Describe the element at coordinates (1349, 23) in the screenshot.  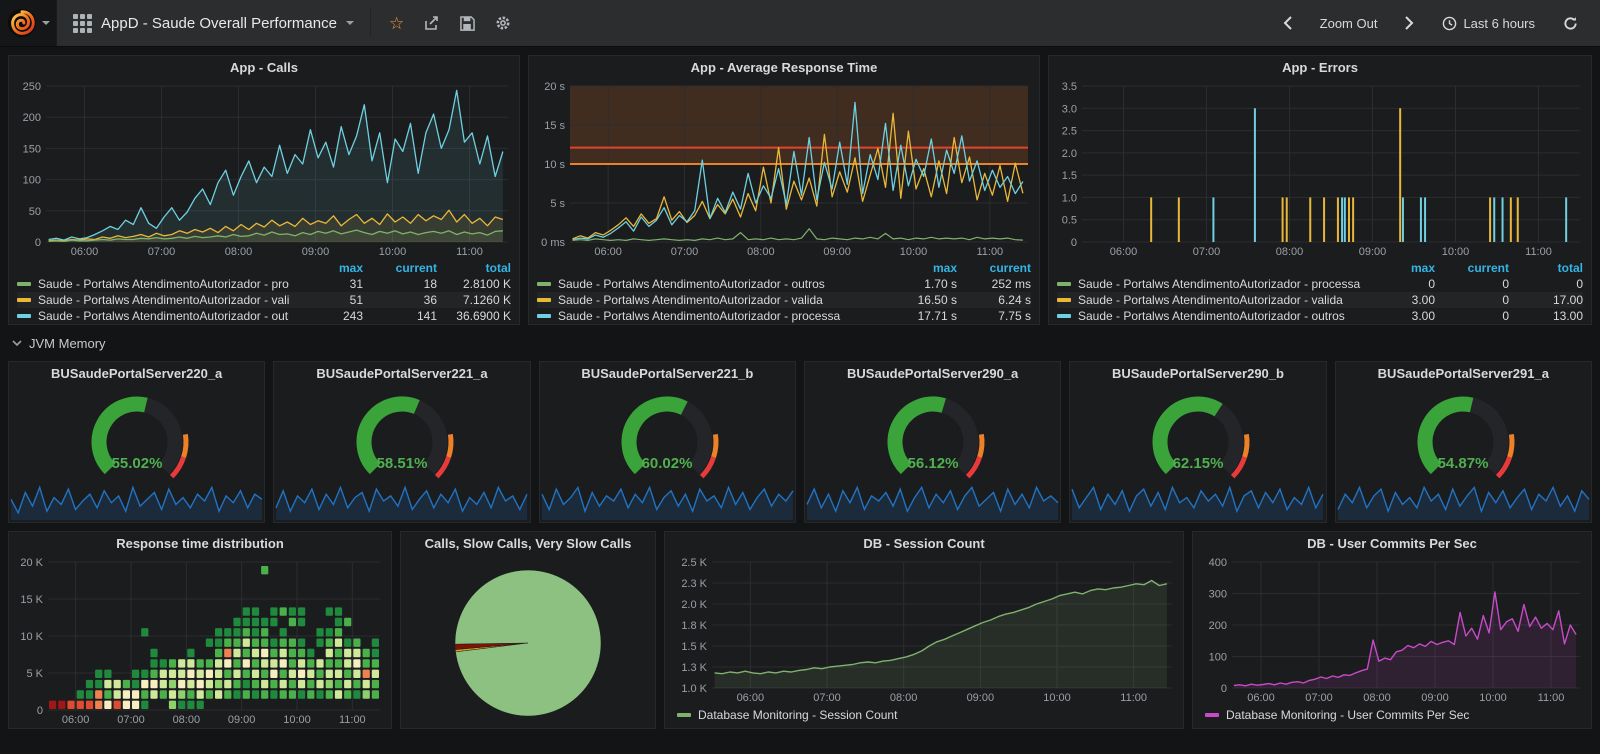
I see `zoom-out-button: Zoom Out` at that location.